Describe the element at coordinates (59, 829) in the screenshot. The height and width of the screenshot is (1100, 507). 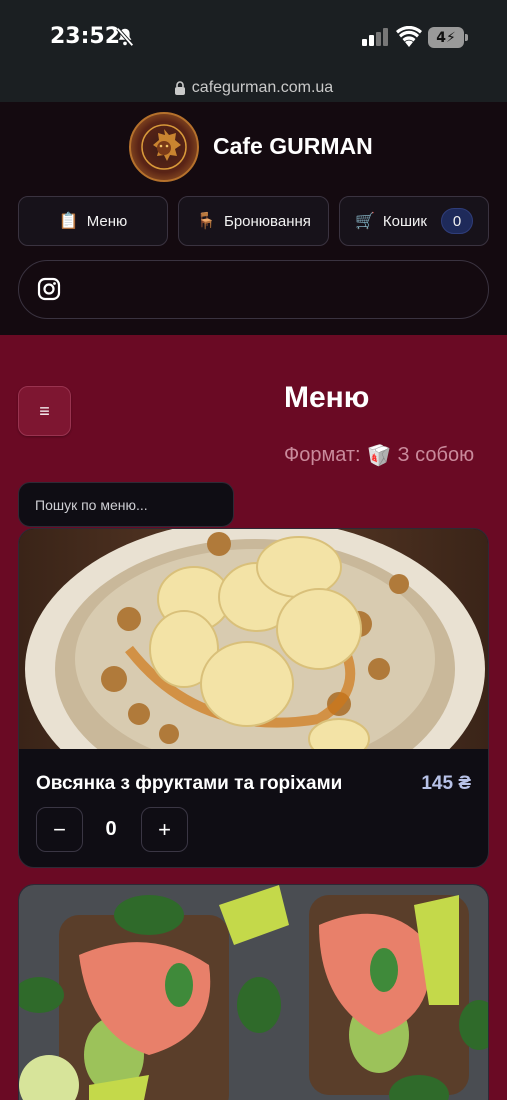
I see `decrease-quantity-button: −` at that location.